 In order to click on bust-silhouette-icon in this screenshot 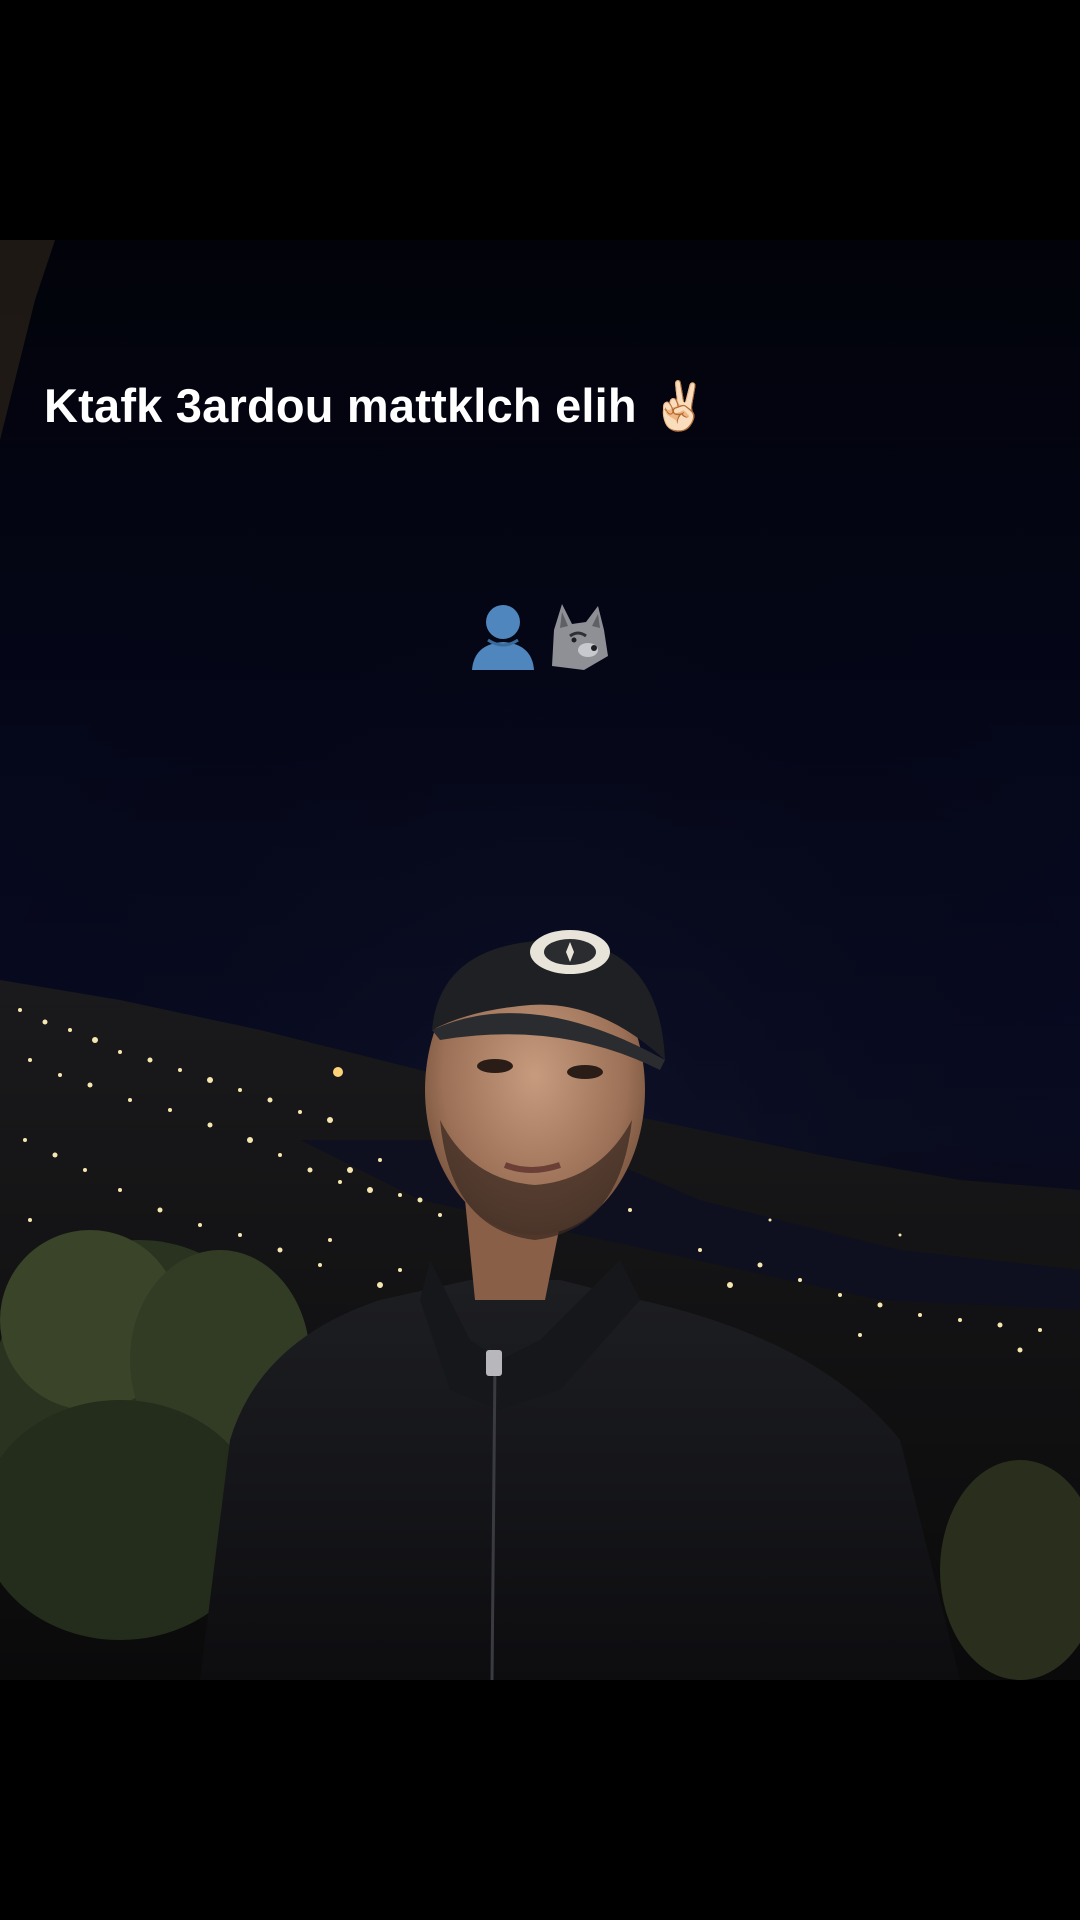, I will do `click(503, 638)`.